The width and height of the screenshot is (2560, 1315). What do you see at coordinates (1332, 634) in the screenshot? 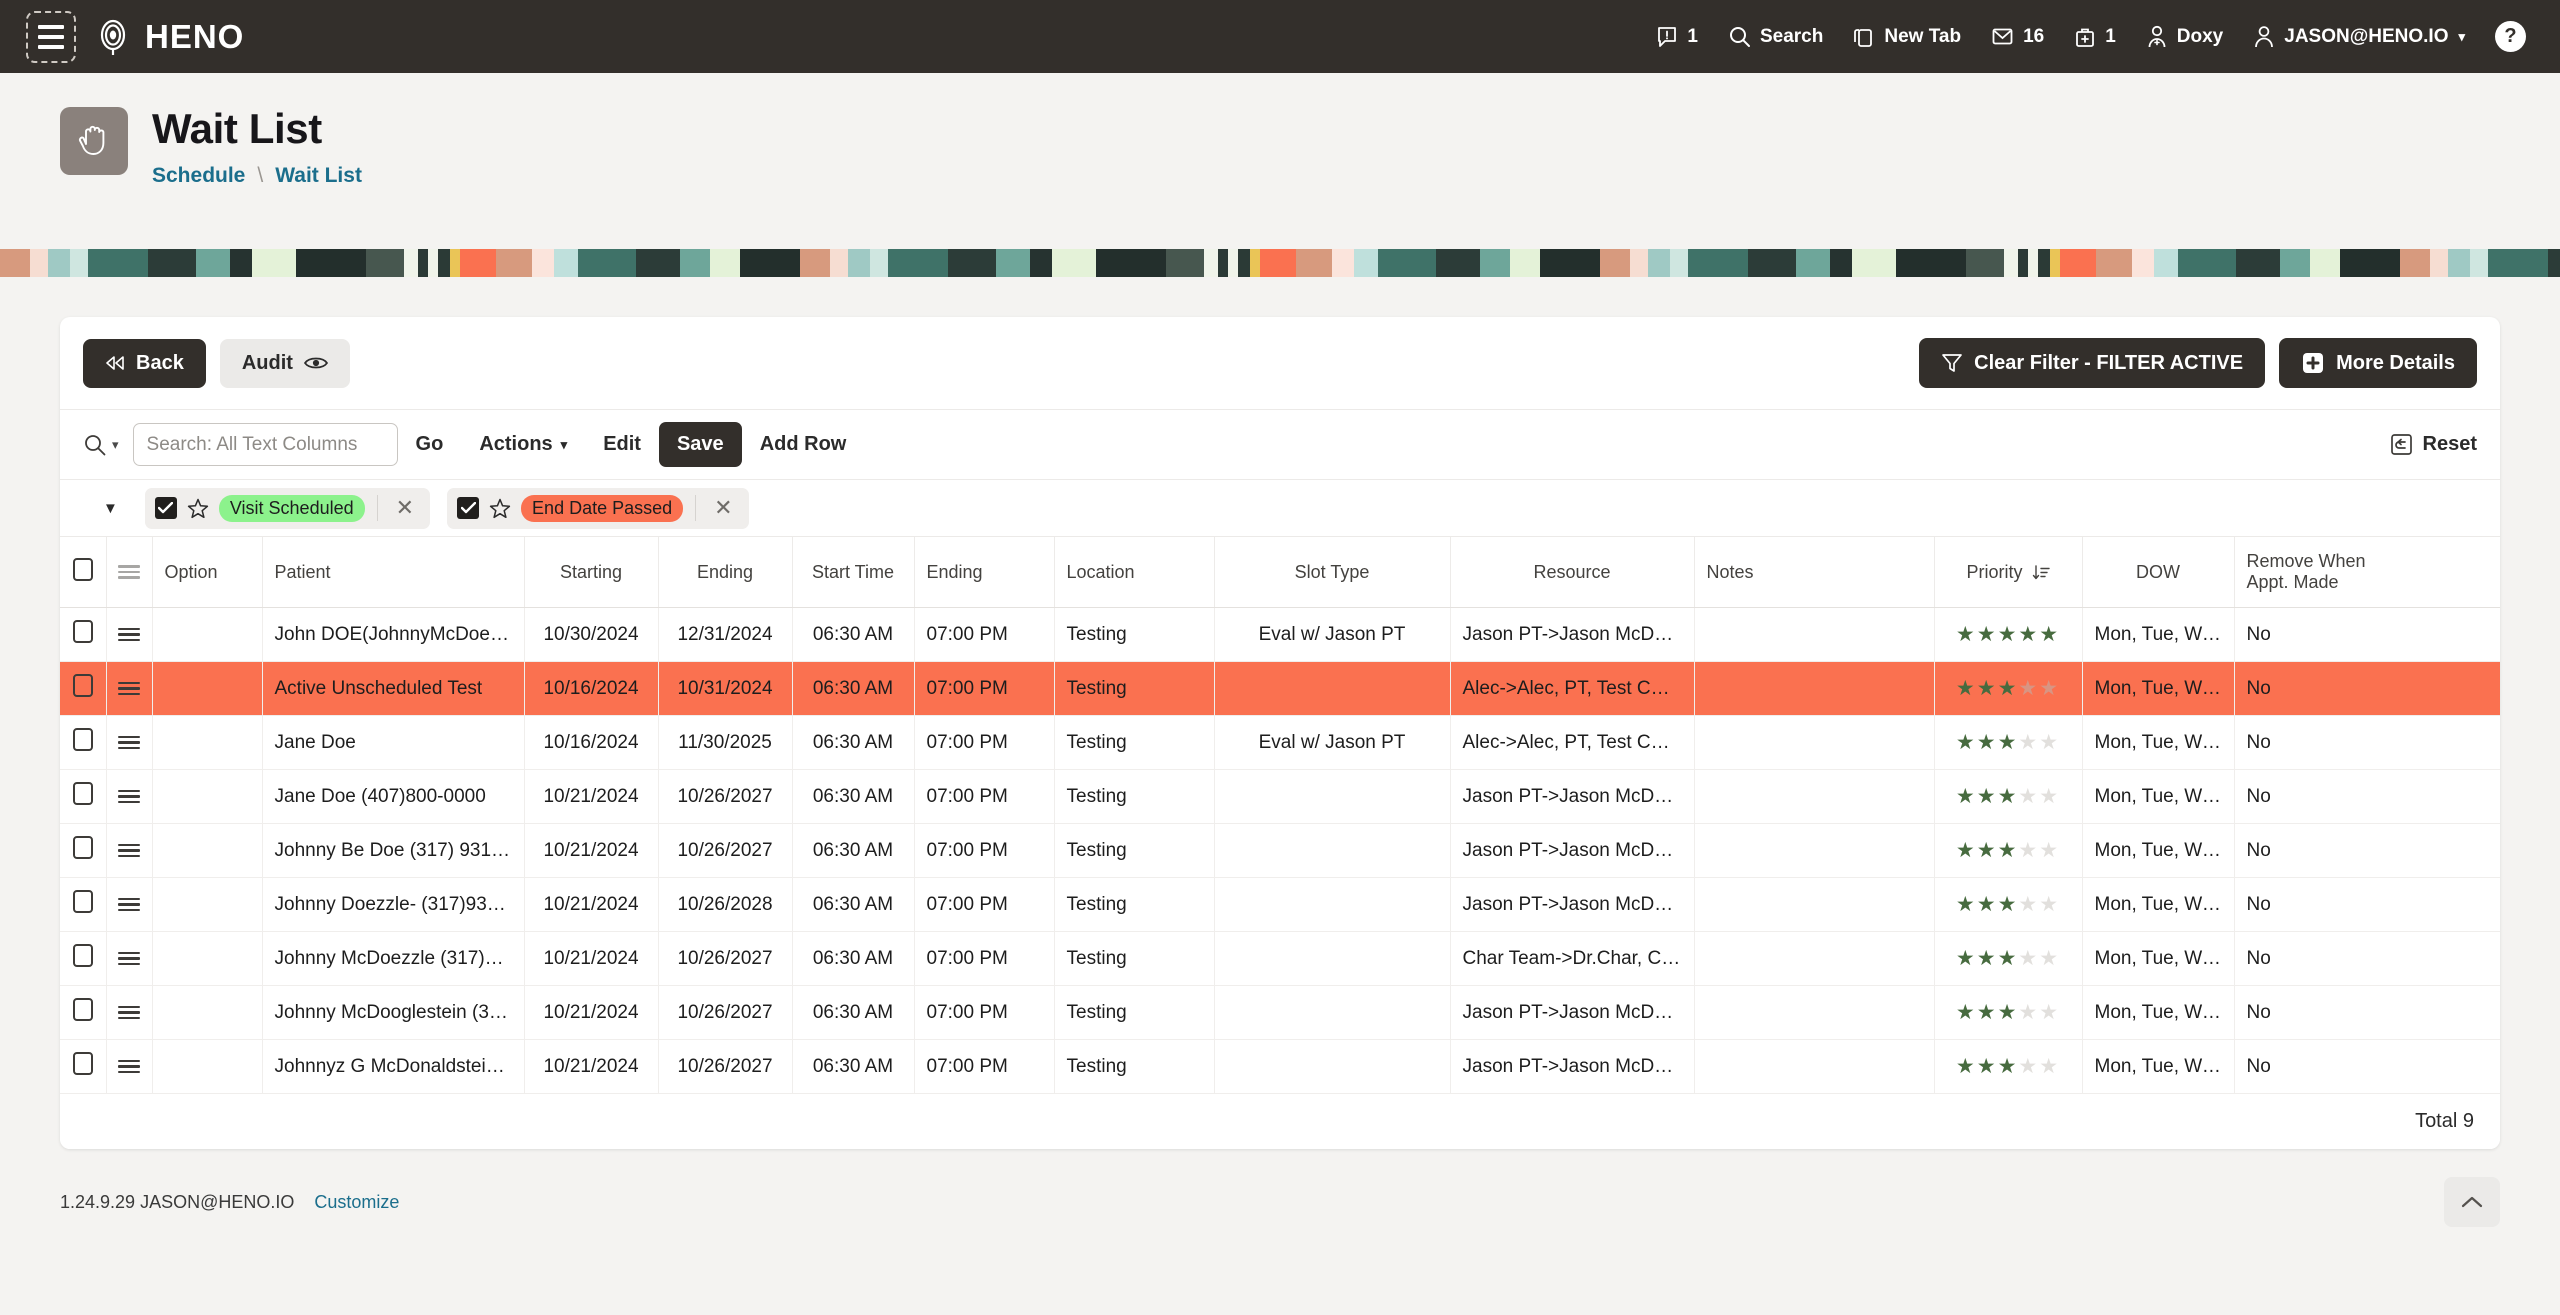
I see `cell-slot-type: Eval w/ Jason PT` at bounding box center [1332, 634].